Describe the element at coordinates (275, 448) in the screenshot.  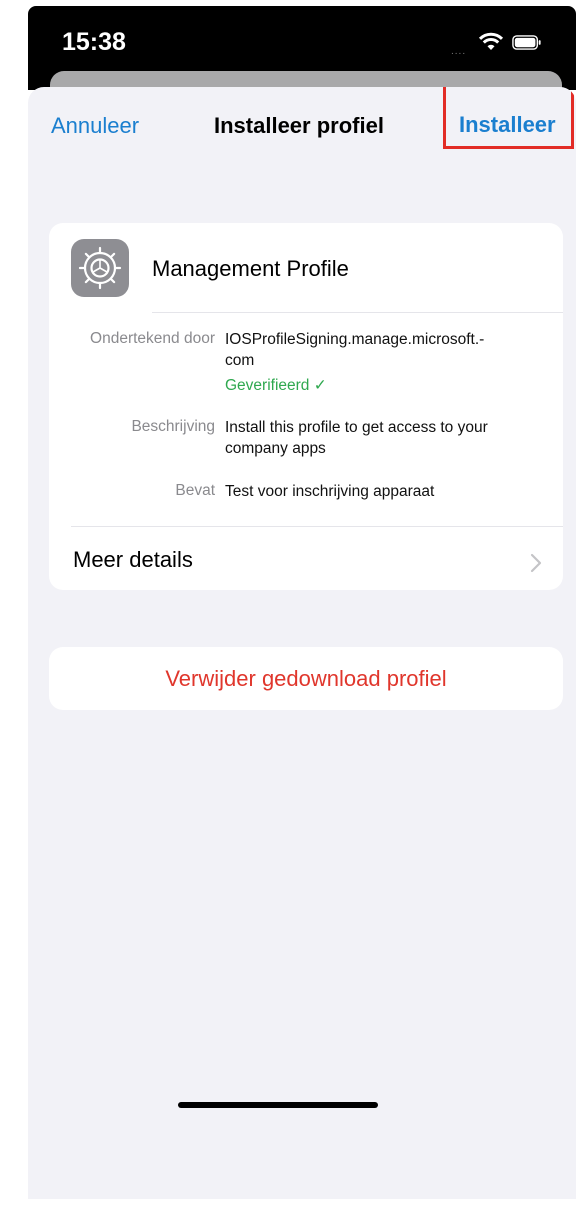
I see `description-line2: company apps` at that location.